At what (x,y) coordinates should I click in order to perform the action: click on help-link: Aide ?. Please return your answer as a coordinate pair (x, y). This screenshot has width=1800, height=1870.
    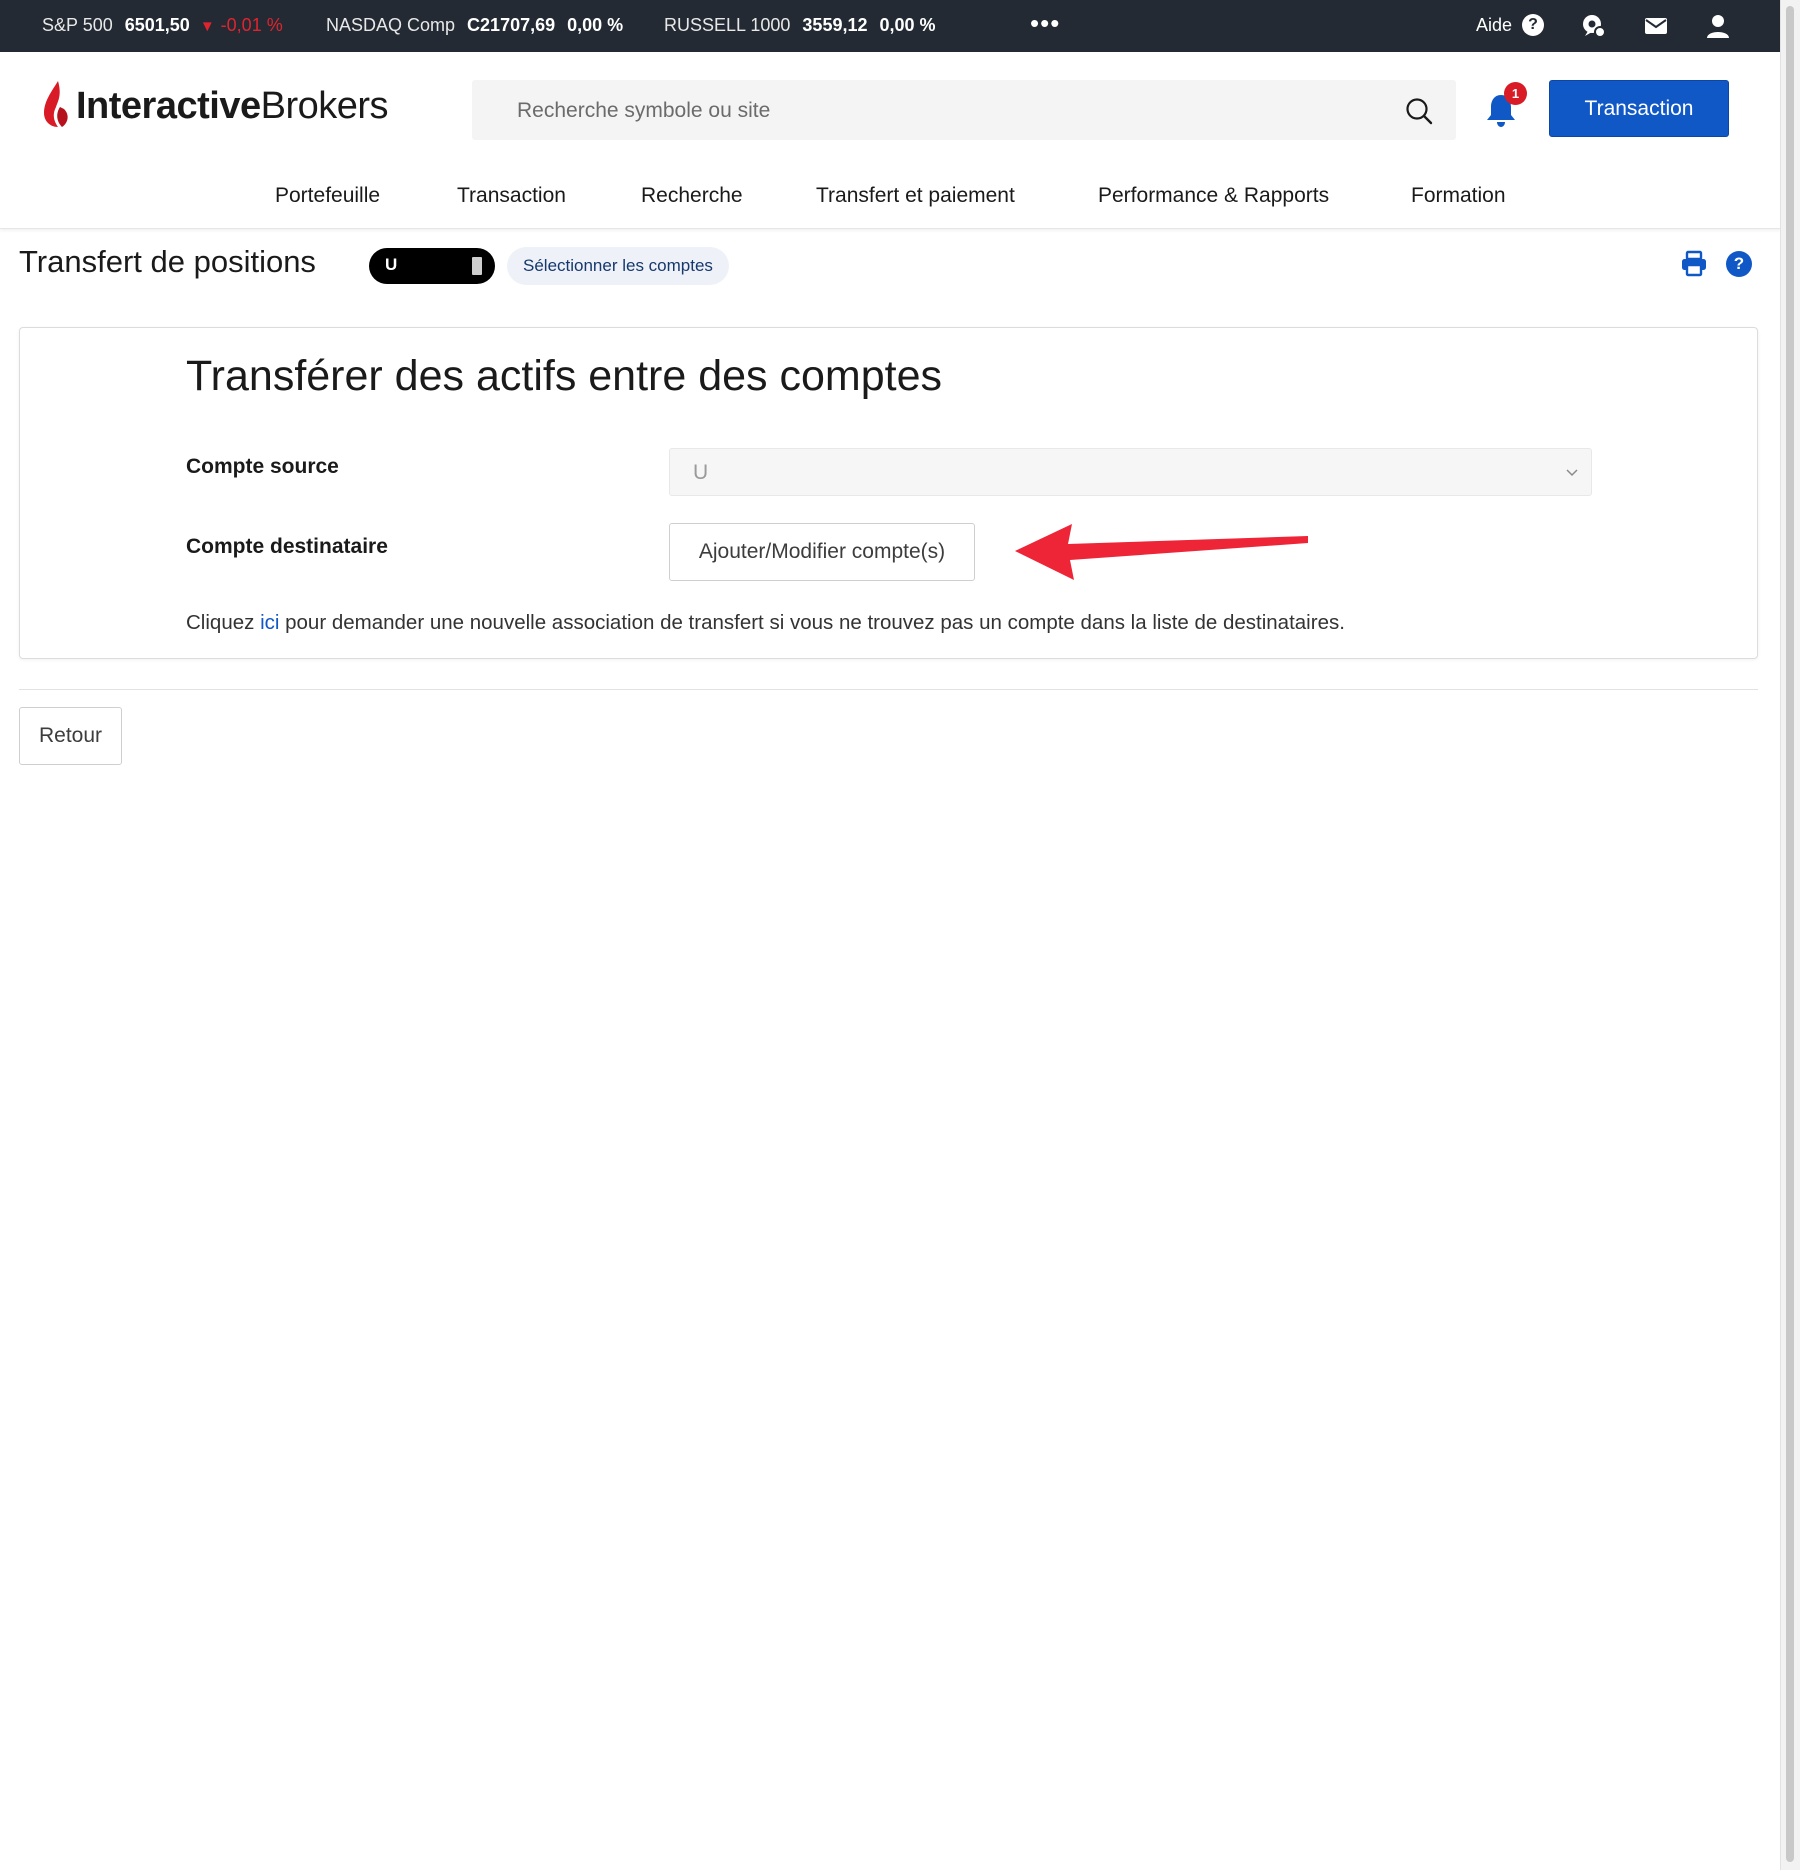
    Looking at the image, I should click on (1510, 25).